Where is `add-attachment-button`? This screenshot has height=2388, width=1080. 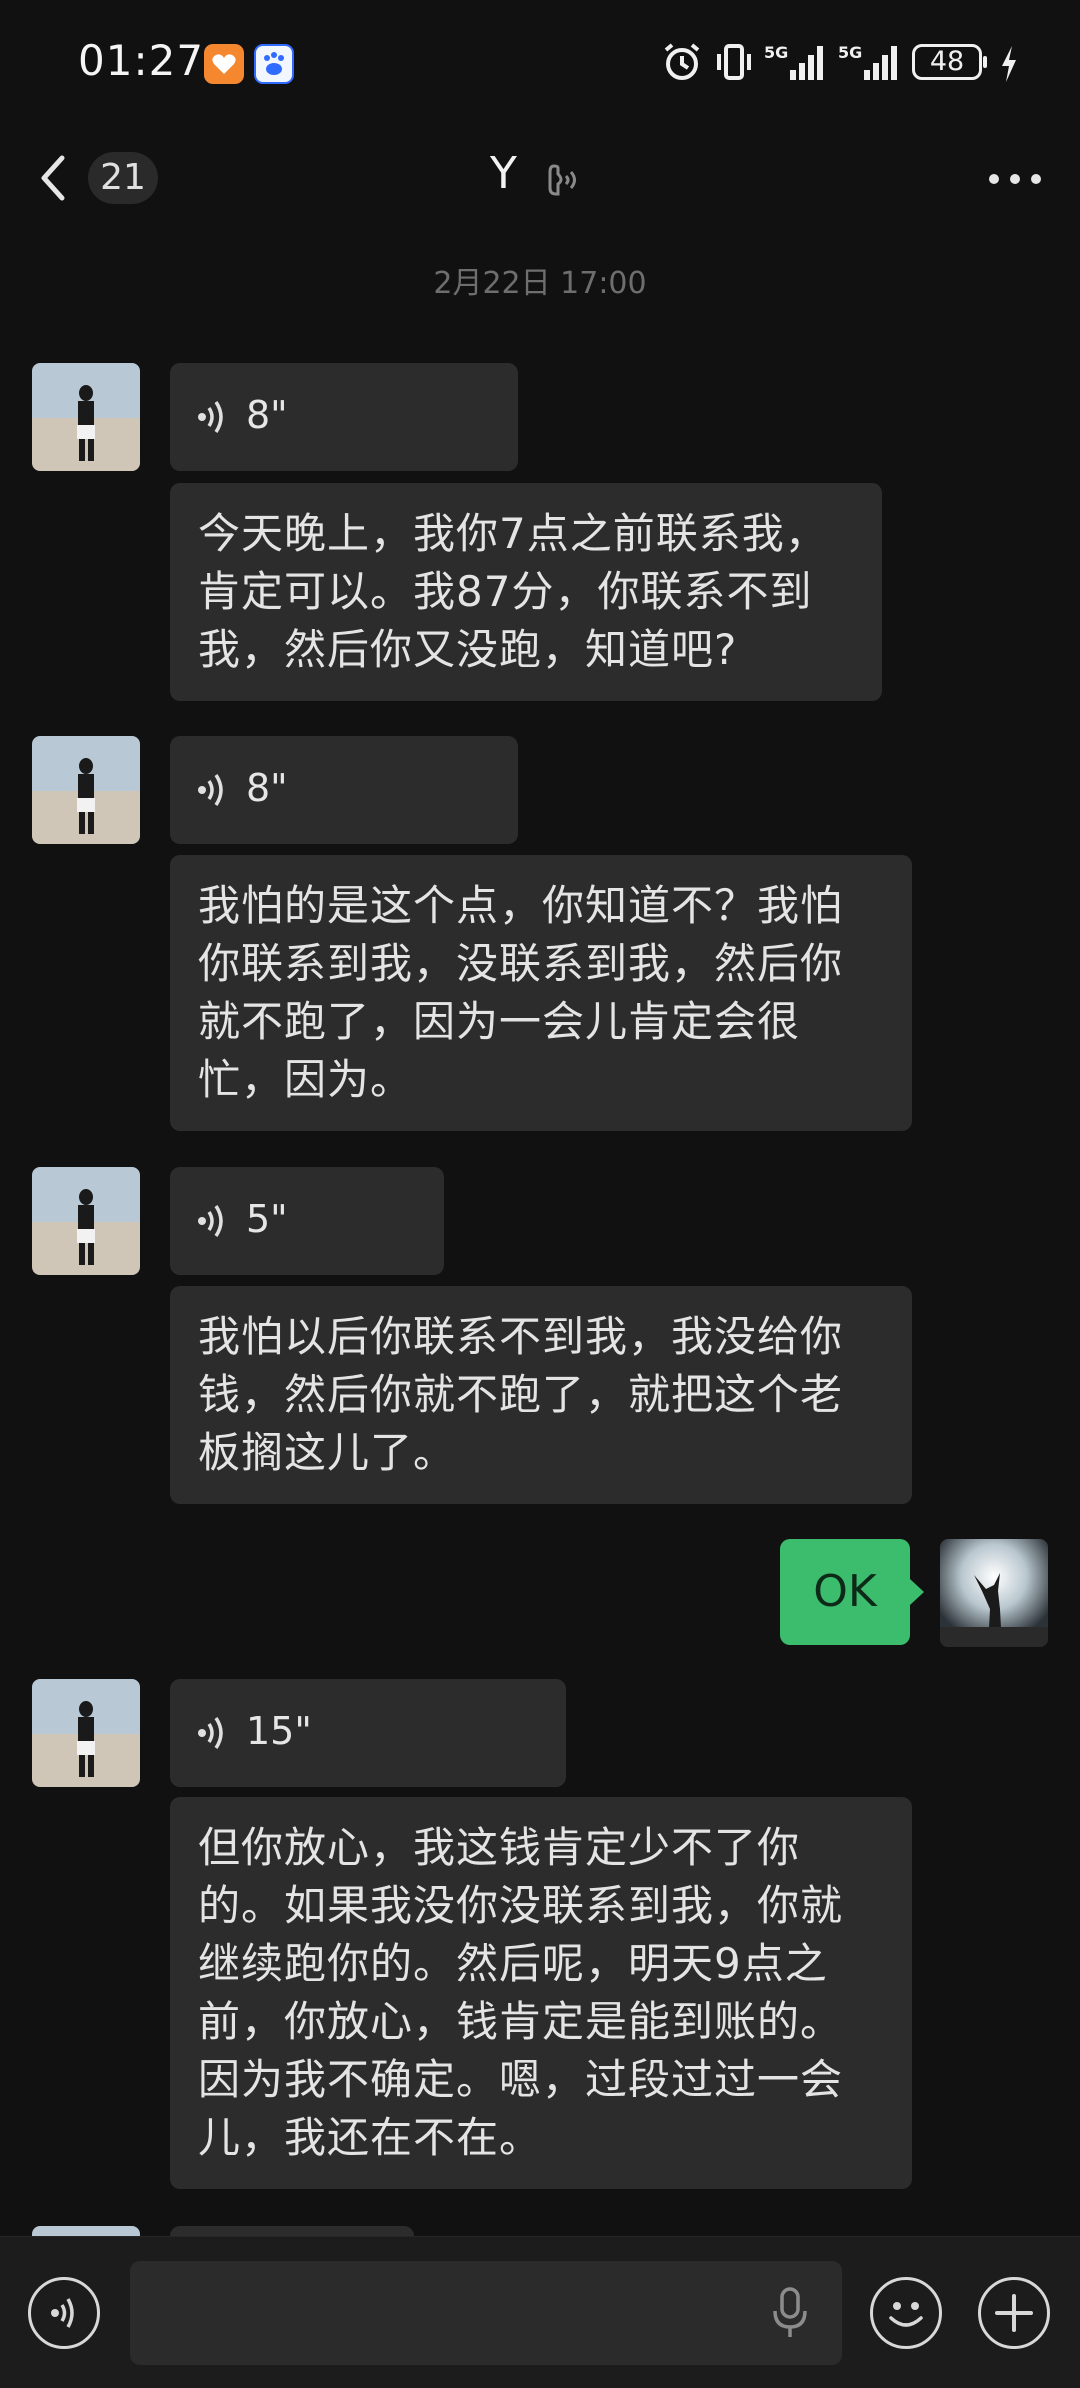
add-attachment-button is located at coordinates (1014, 2313).